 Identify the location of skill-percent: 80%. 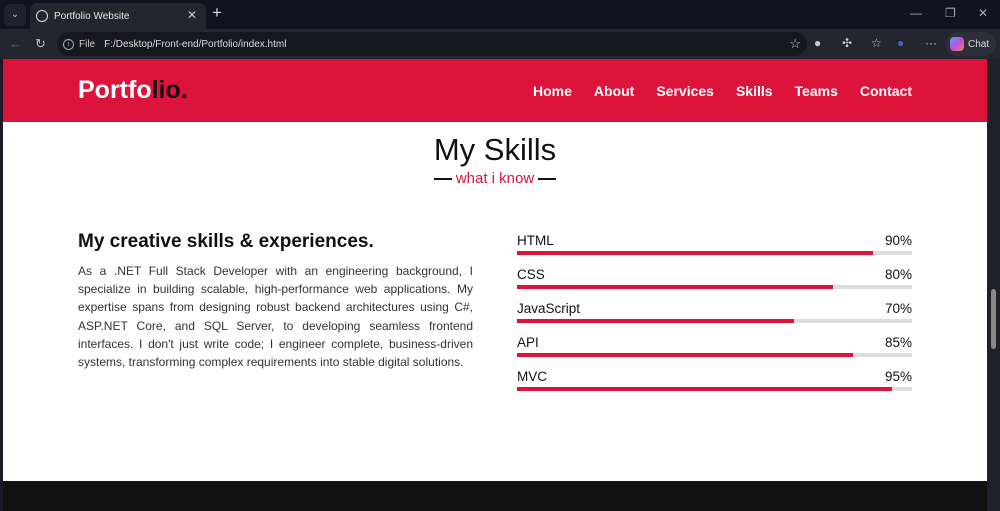
(898, 274).